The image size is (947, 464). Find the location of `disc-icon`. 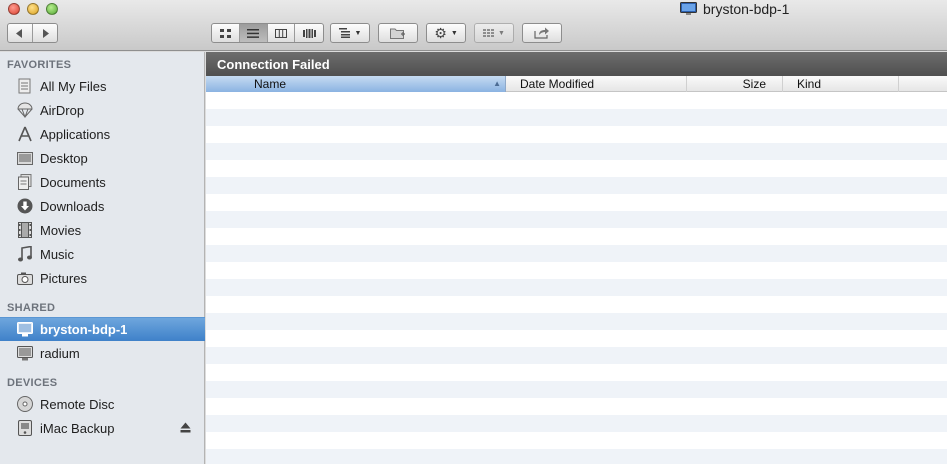

disc-icon is located at coordinates (25, 404).